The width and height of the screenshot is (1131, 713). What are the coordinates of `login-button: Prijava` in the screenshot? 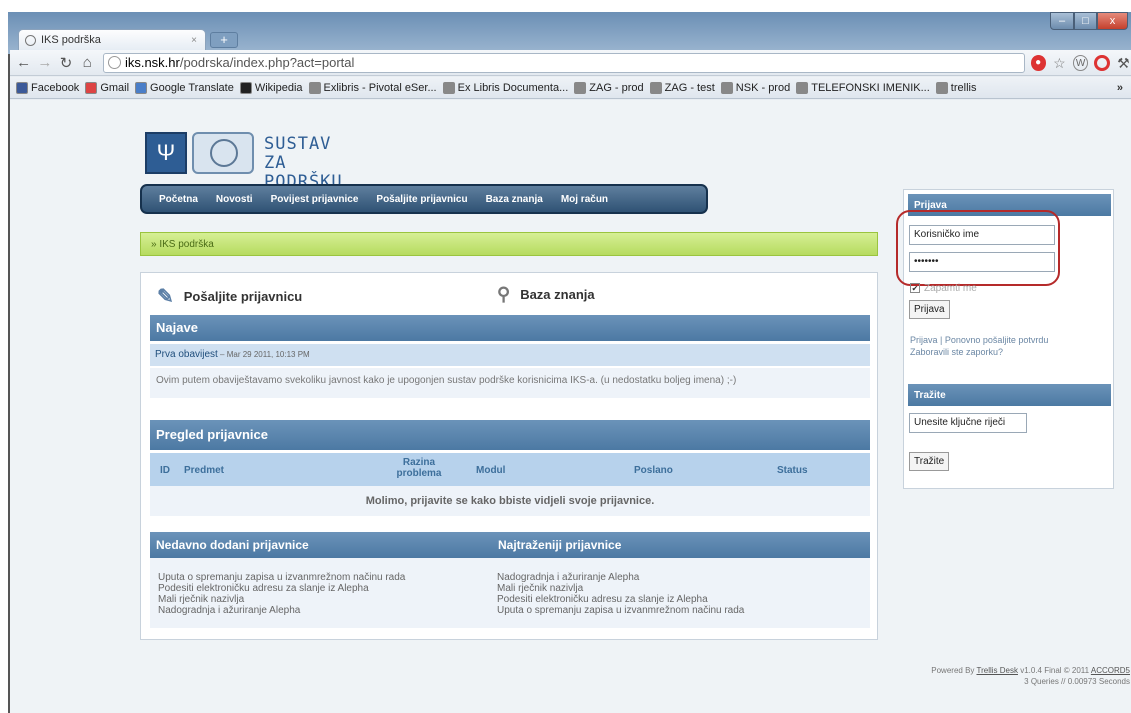 It's located at (929, 309).